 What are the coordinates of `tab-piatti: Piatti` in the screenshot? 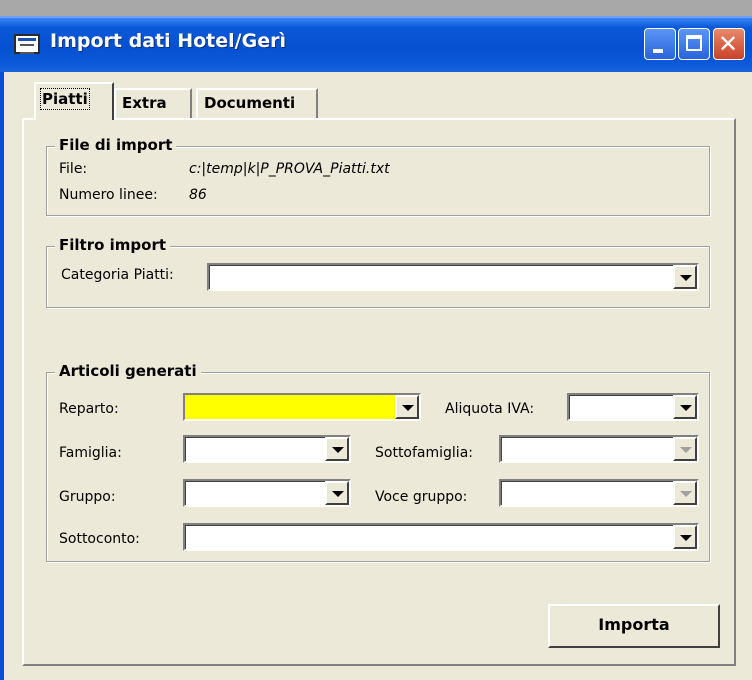 It's located at (74, 101).